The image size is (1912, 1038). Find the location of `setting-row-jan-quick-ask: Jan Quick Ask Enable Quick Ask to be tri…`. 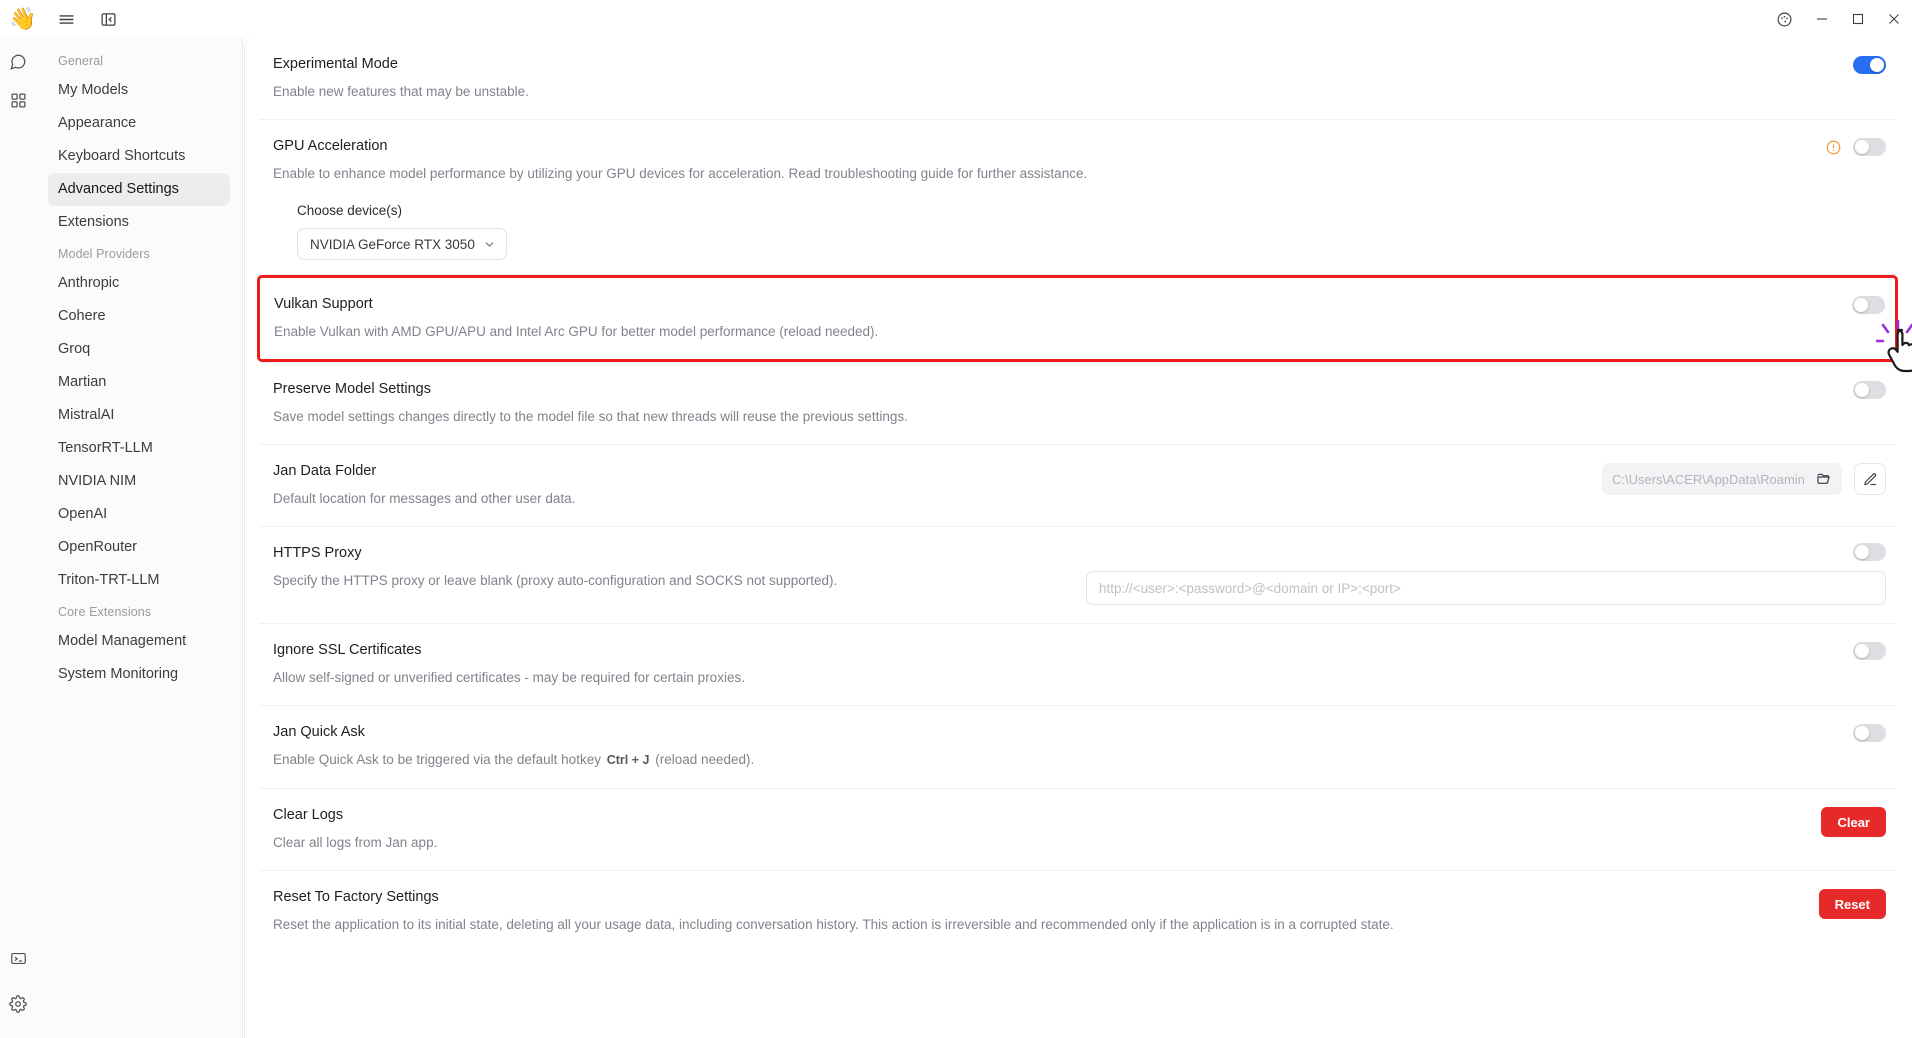

setting-row-jan-quick-ask: Jan Quick Ask Enable Quick Ask to be tri… is located at coordinates (1077, 747).